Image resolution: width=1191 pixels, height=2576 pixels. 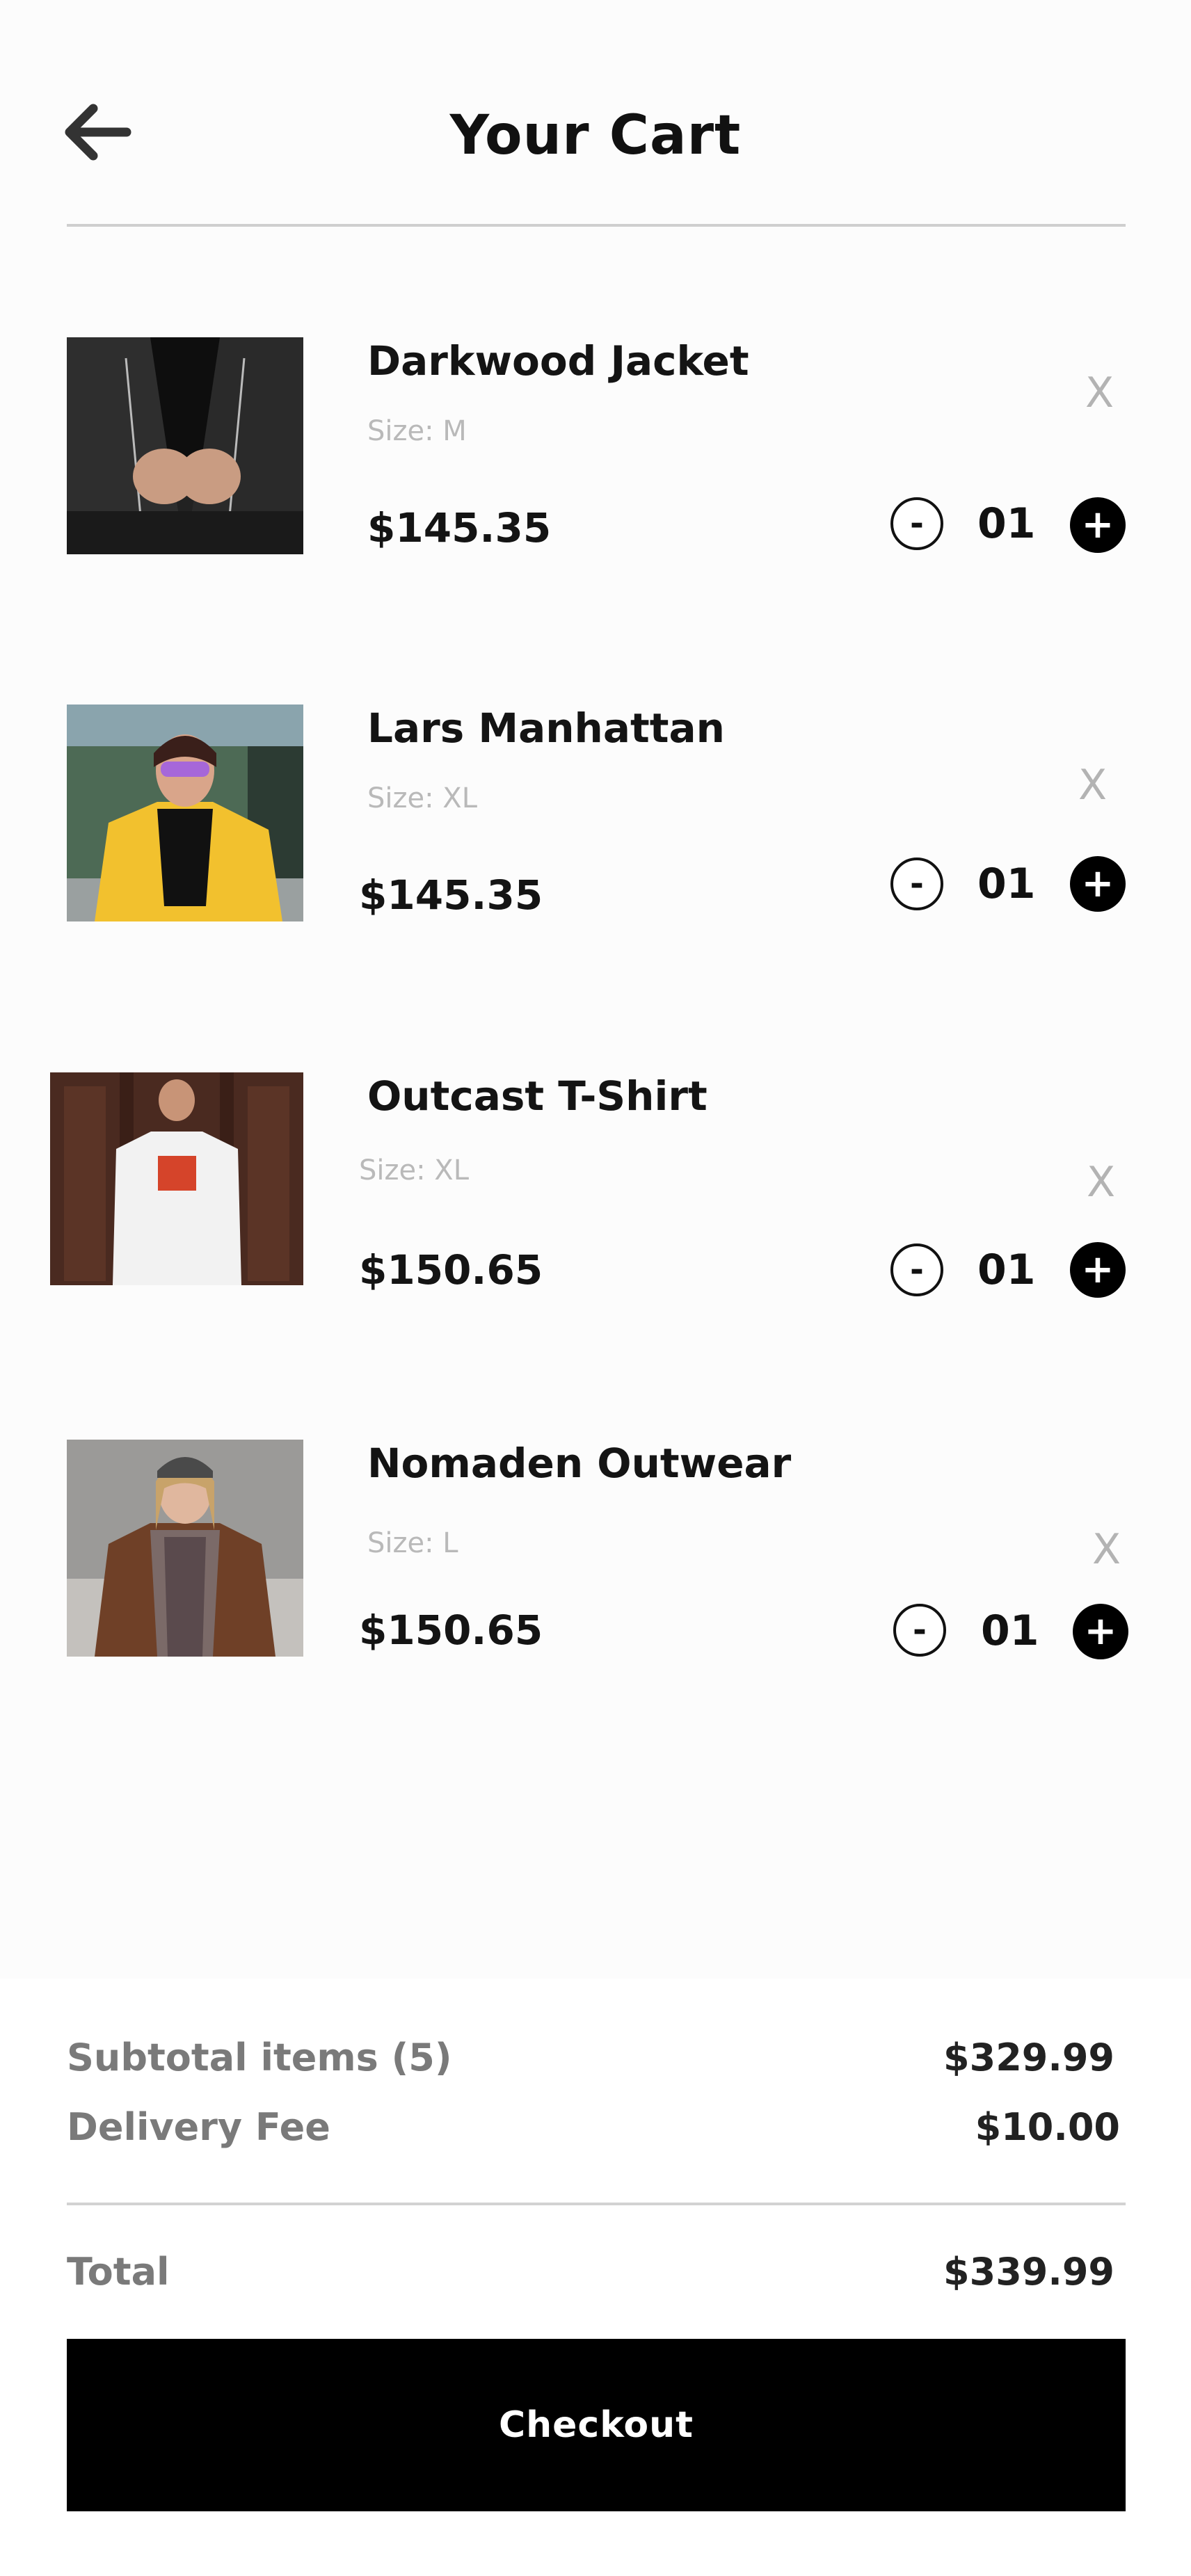 I want to click on product-image-lars-manhattan, so click(x=185, y=813).